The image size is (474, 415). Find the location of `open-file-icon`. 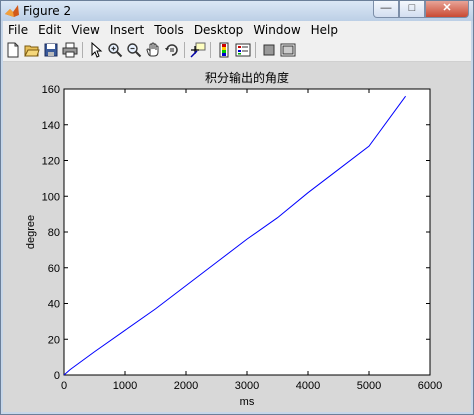

open-file-icon is located at coordinates (31, 51).